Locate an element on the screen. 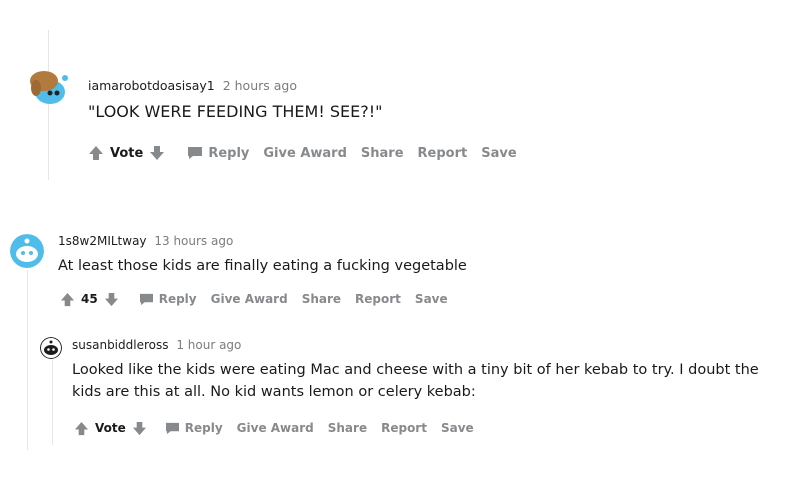  vote-controls: 45 is located at coordinates (89, 299).